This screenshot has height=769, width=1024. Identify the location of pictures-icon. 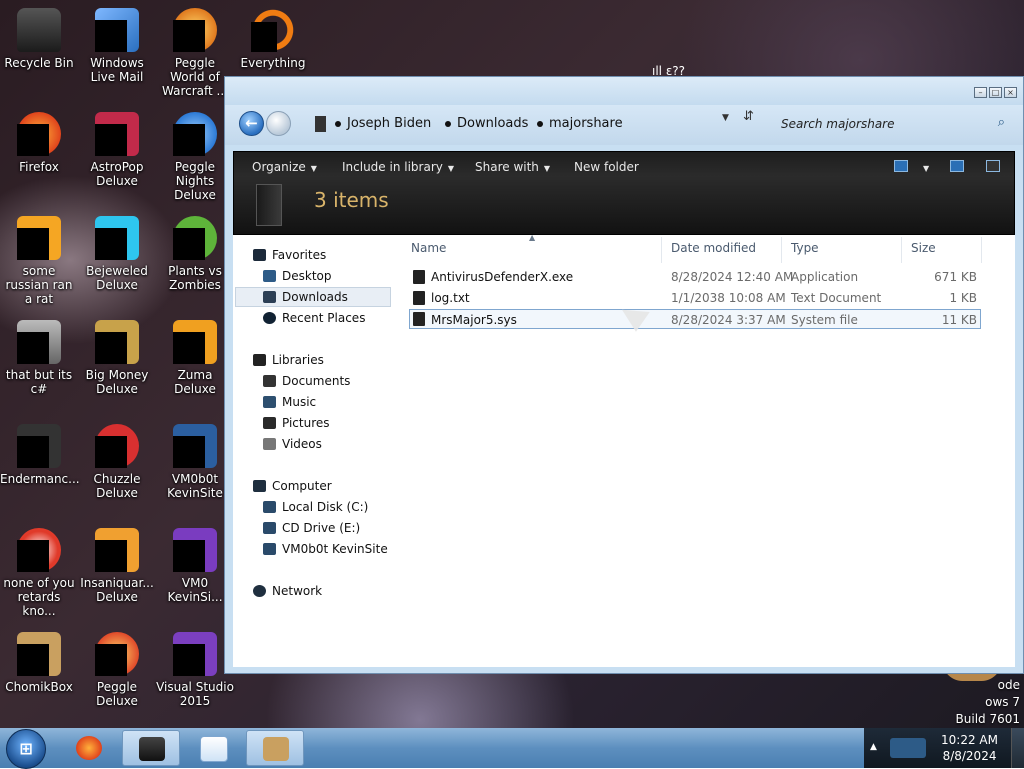
(269, 423).